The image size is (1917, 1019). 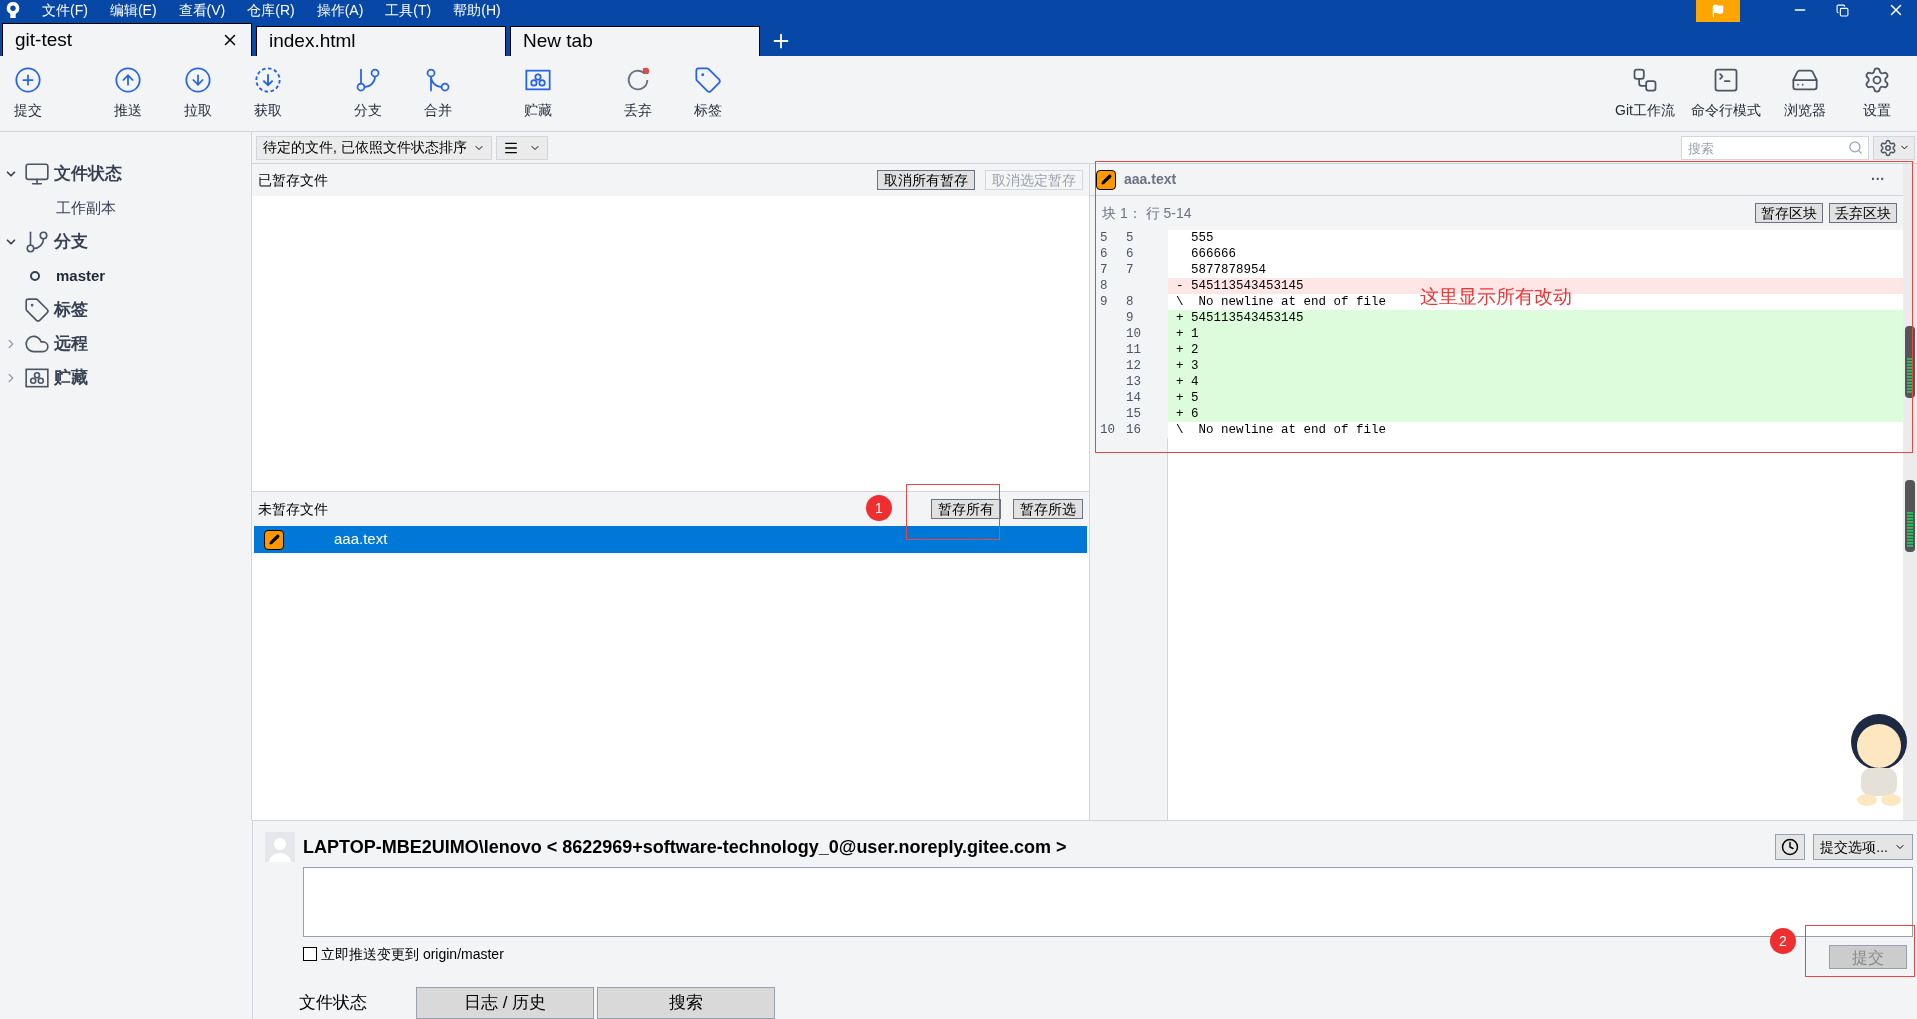 What do you see at coordinates (202, 10) in the screenshot?
I see `menu-item: 查看(V)` at bounding box center [202, 10].